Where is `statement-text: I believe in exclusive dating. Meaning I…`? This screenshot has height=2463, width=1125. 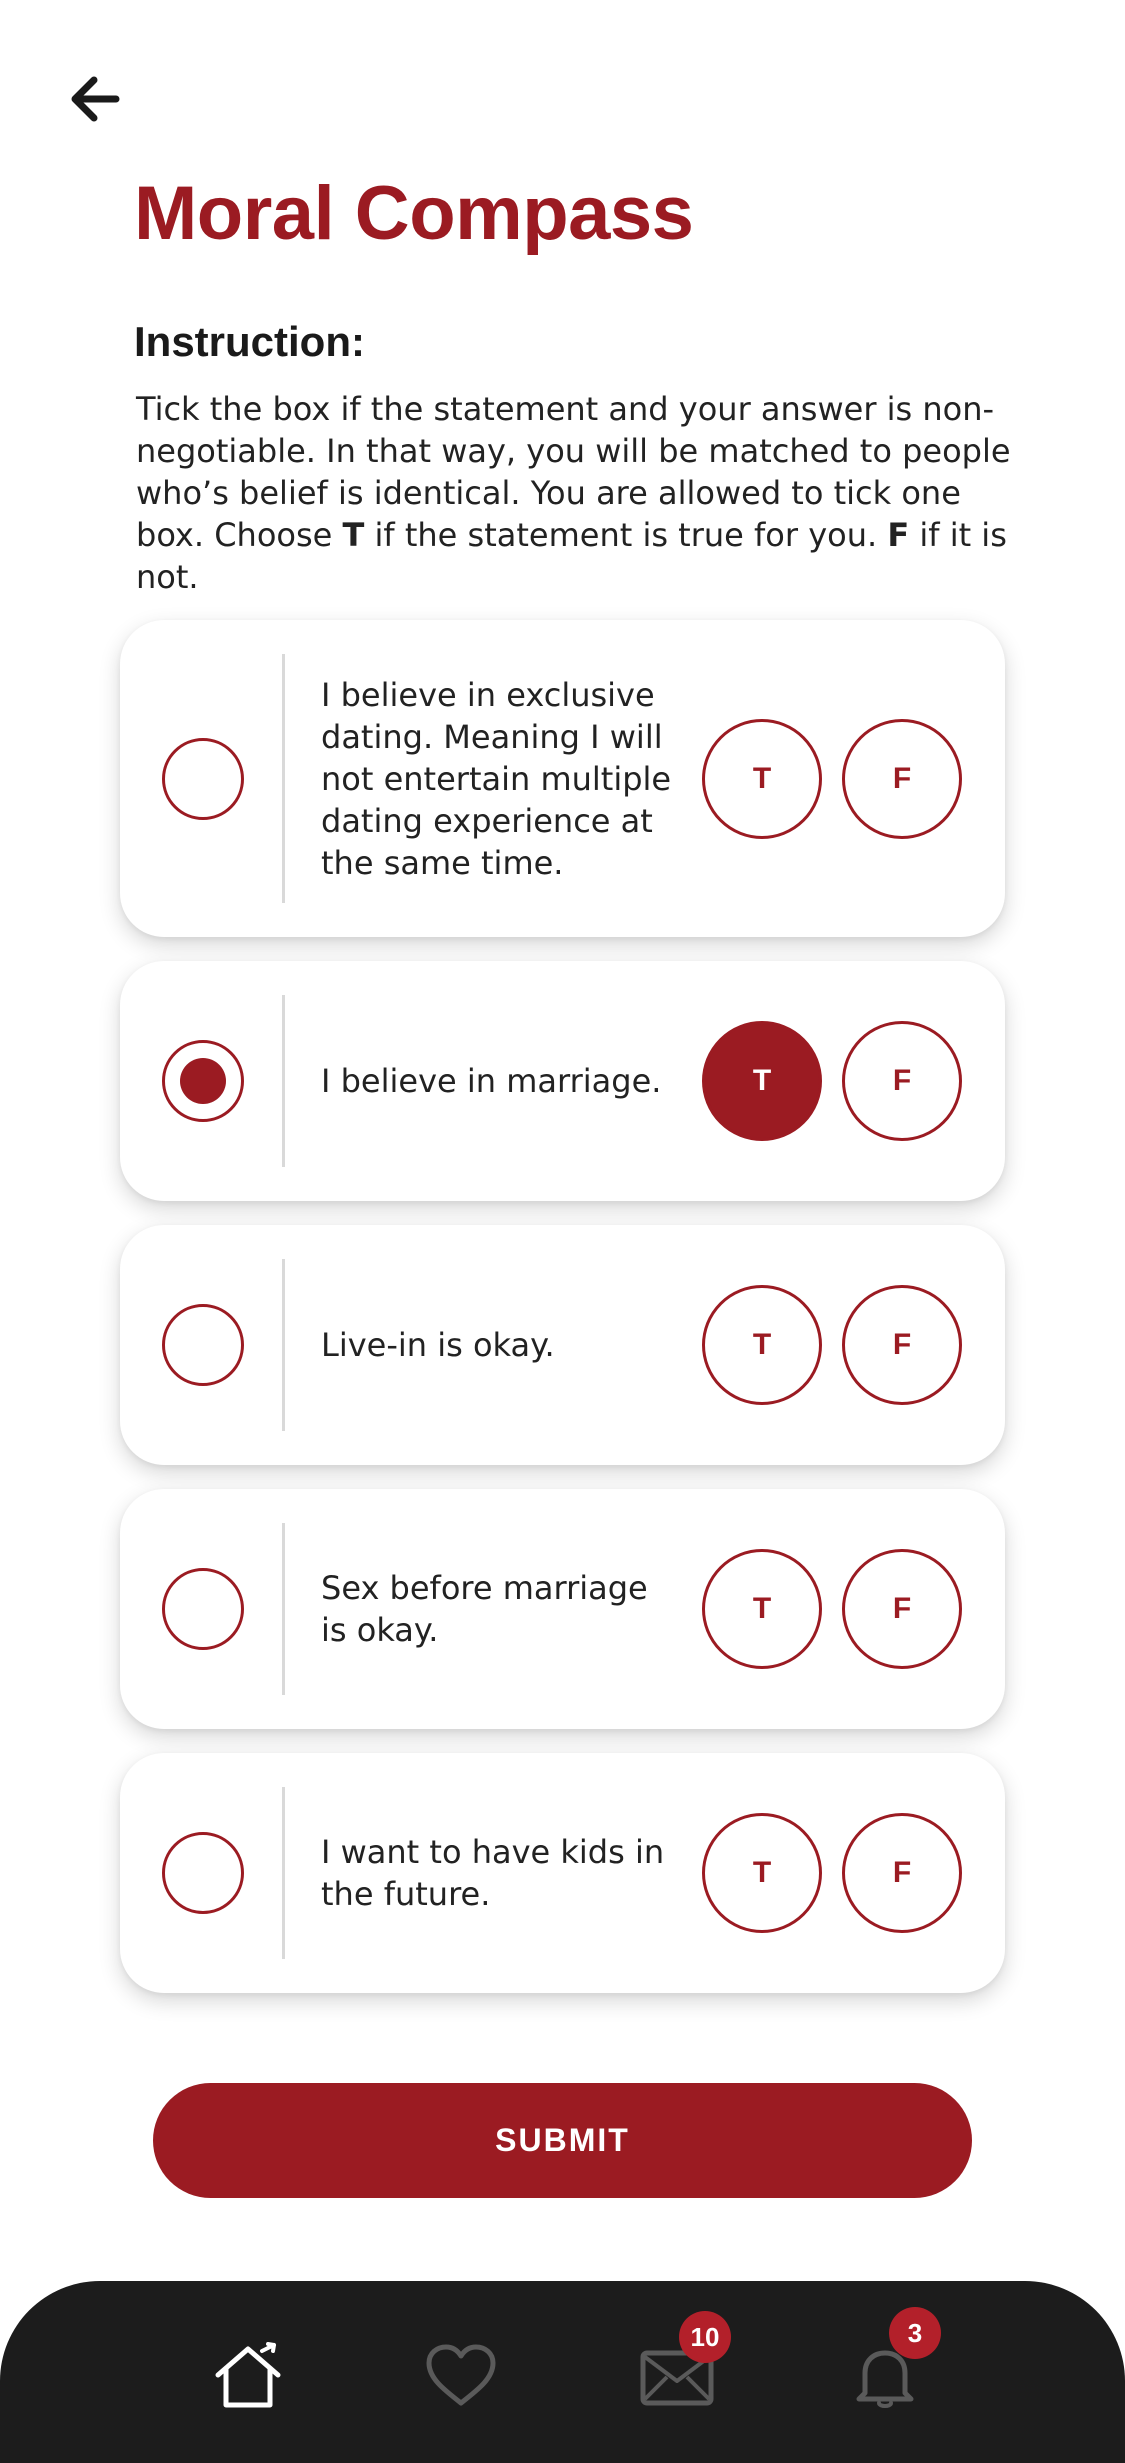
statement-text: I believe in exclusive dating. Meaning I… is located at coordinates (496, 778).